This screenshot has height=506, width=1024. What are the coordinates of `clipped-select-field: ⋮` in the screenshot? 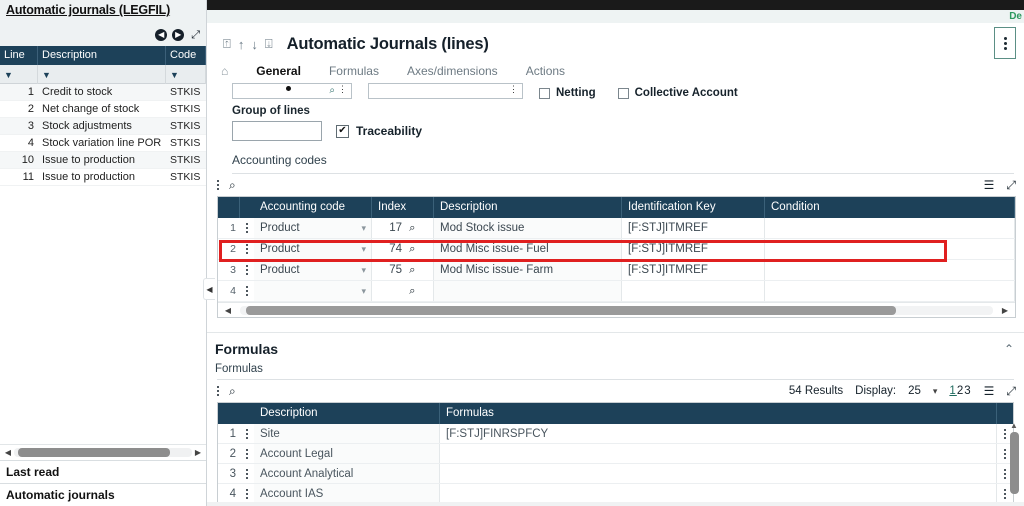 It's located at (445, 91).